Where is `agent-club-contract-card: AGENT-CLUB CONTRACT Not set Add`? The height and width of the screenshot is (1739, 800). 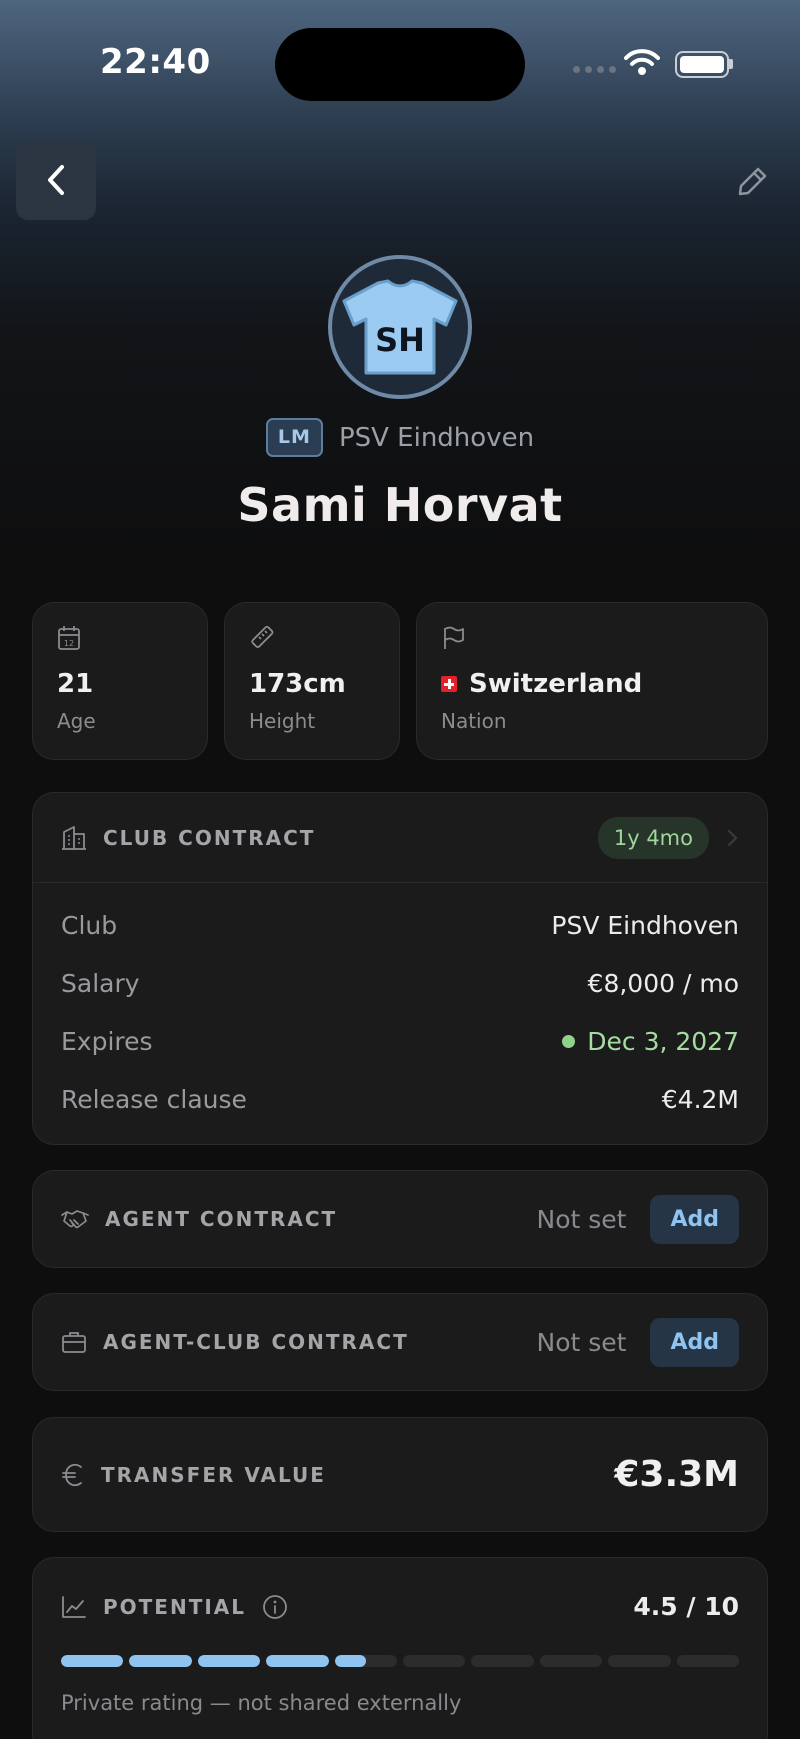 agent-club-contract-card: AGENT-CLUB CONTRACT Not set Add is located at coordinates (400, 1342).